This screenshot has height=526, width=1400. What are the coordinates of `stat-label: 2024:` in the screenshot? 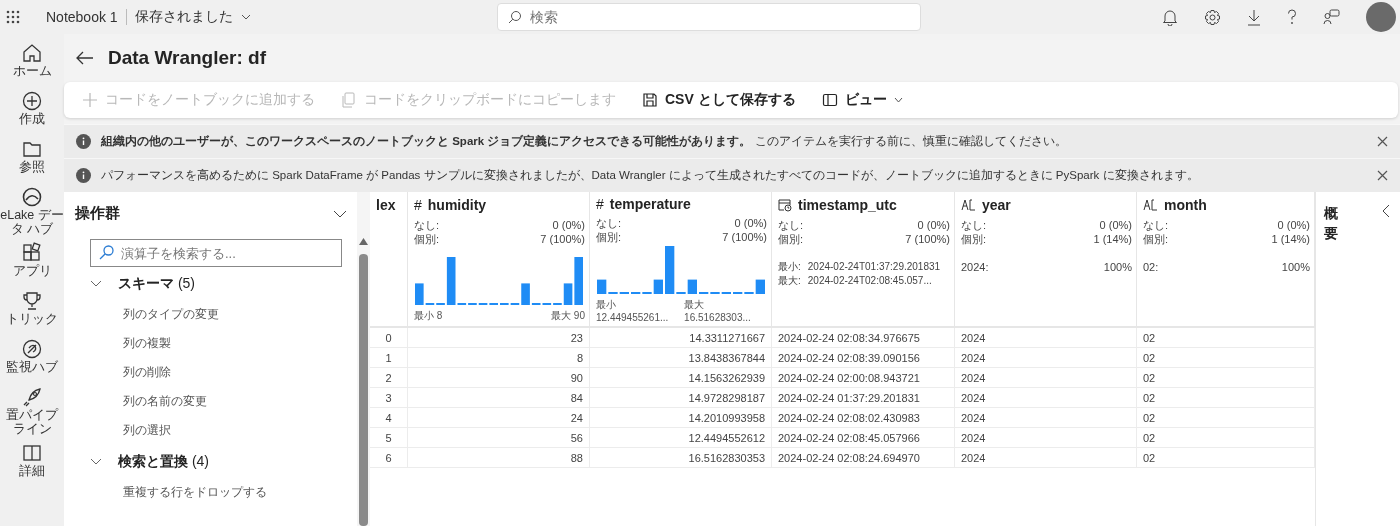 It's located at (975, 267).